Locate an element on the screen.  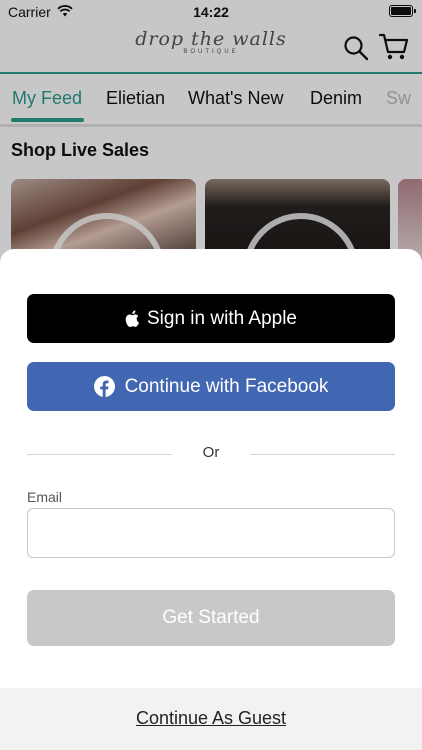
continue-with-facebook-button: Continue with Facebook is located at coordinates (211, 386).